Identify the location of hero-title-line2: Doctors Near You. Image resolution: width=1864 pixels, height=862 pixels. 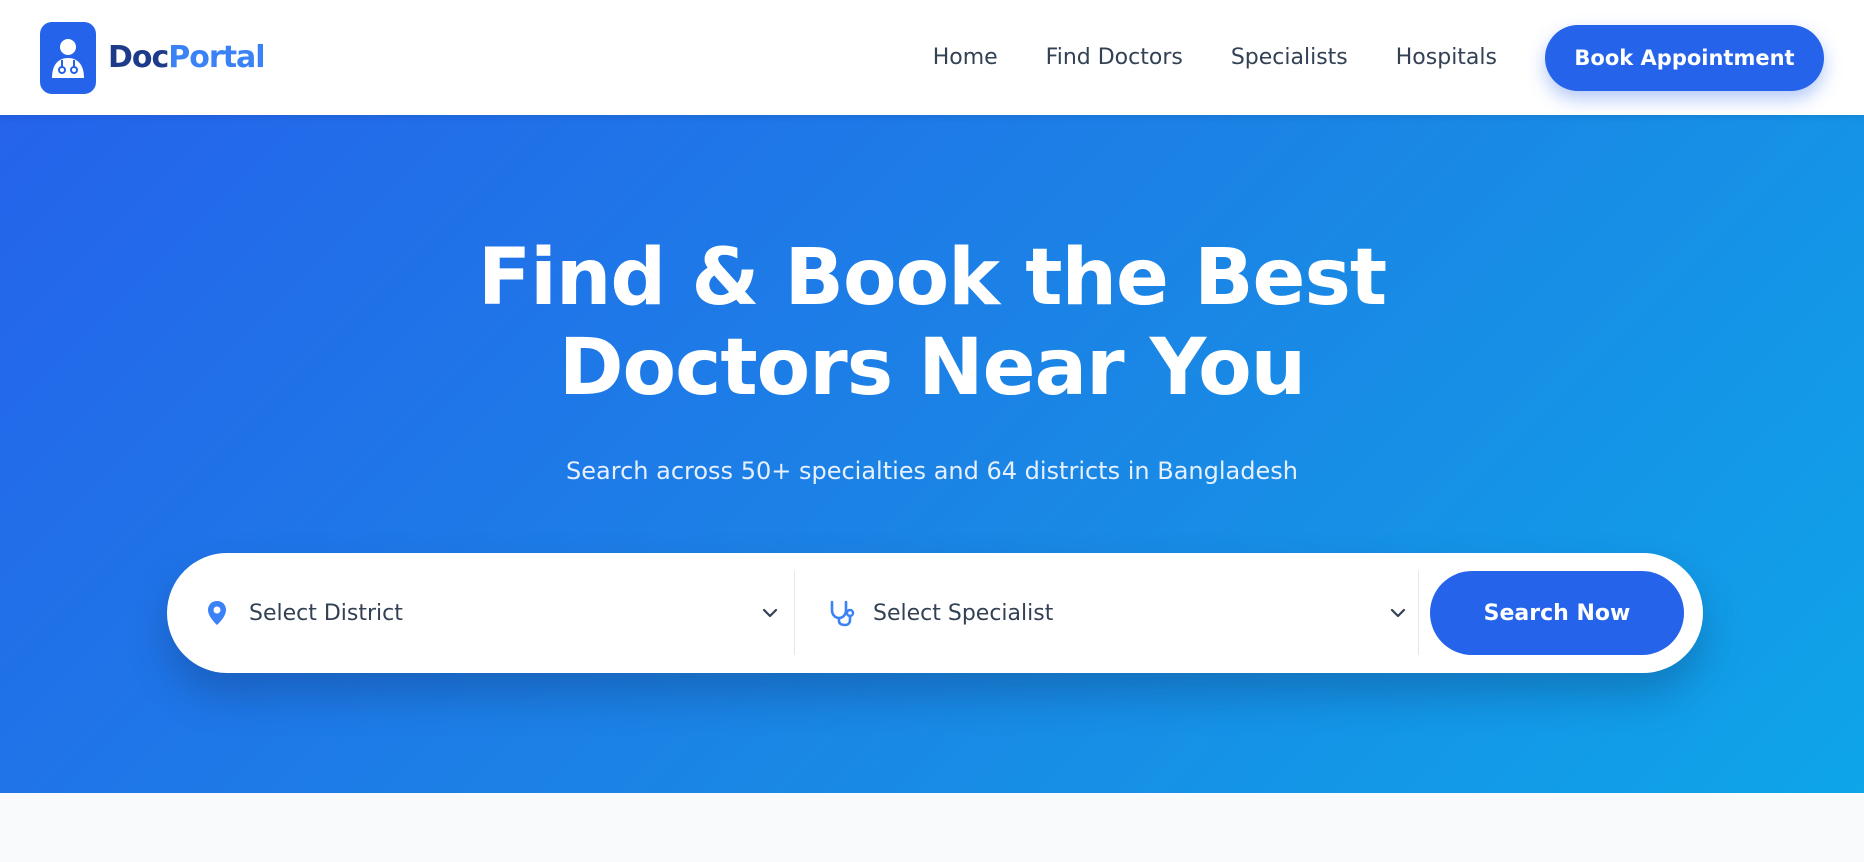
(932, 368).